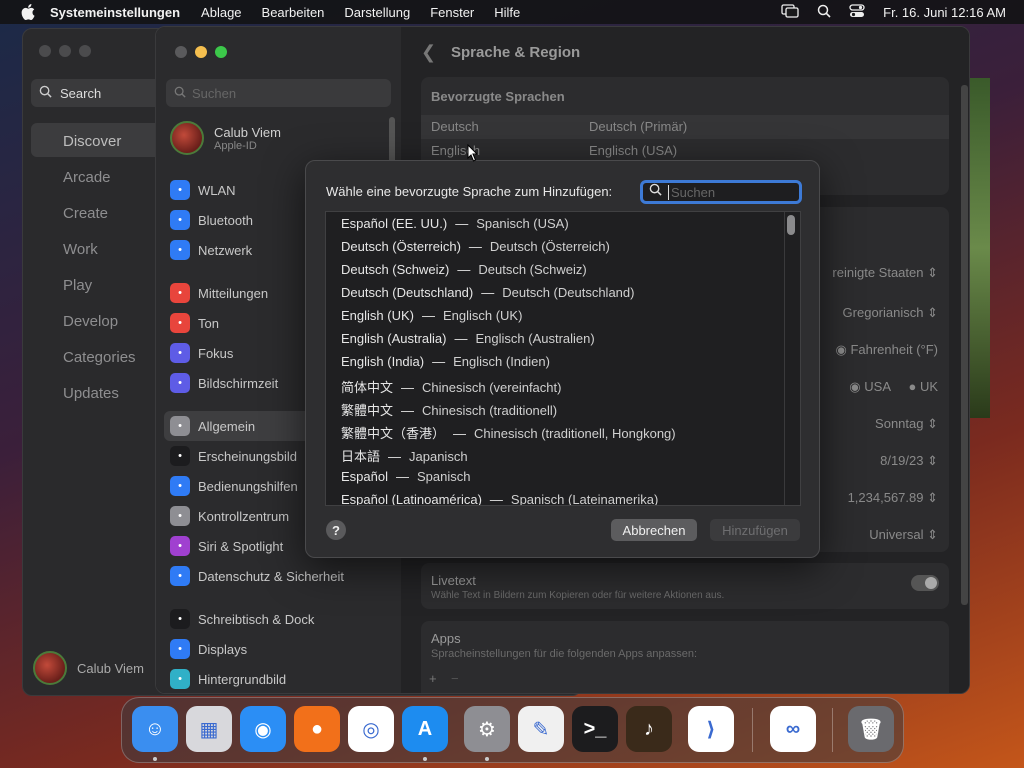  I want to click on app-store-nav-updates: Updates, so click(91, 393).